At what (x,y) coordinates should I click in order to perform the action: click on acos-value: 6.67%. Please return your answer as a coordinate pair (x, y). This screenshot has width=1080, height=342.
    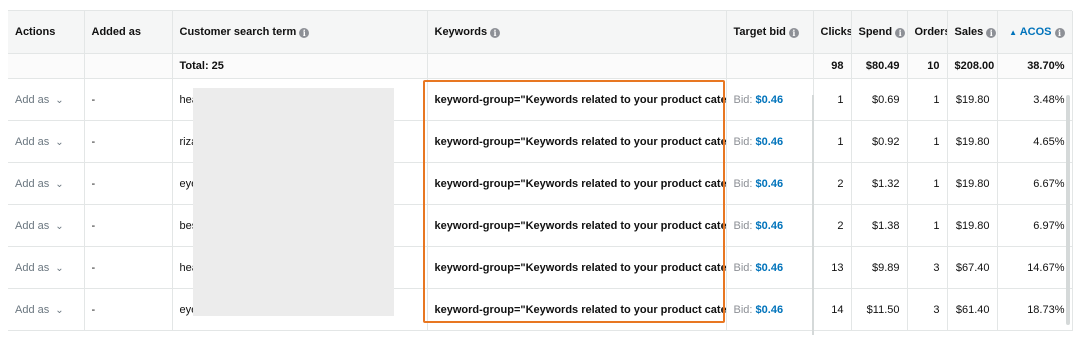
    Looking at the image, I should click on (1035, 183).